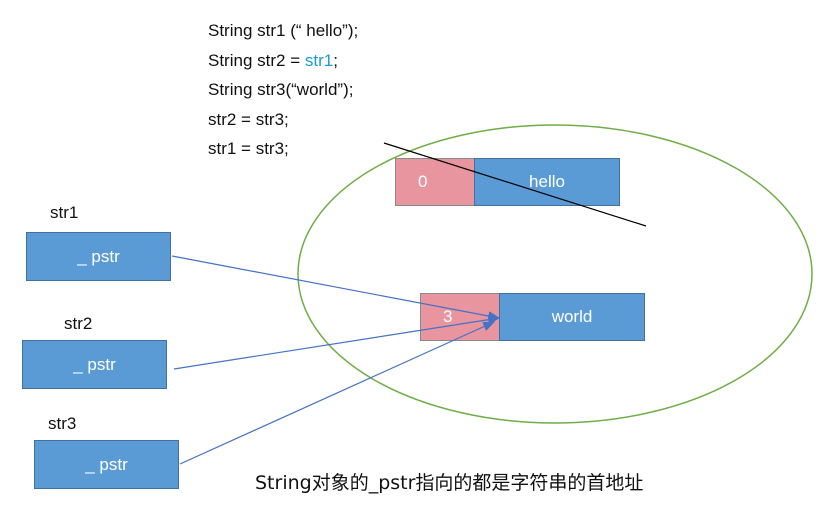 The height and width of the screenshot is (523, 840). I want to click on str2-arrow, so click(337, 342).